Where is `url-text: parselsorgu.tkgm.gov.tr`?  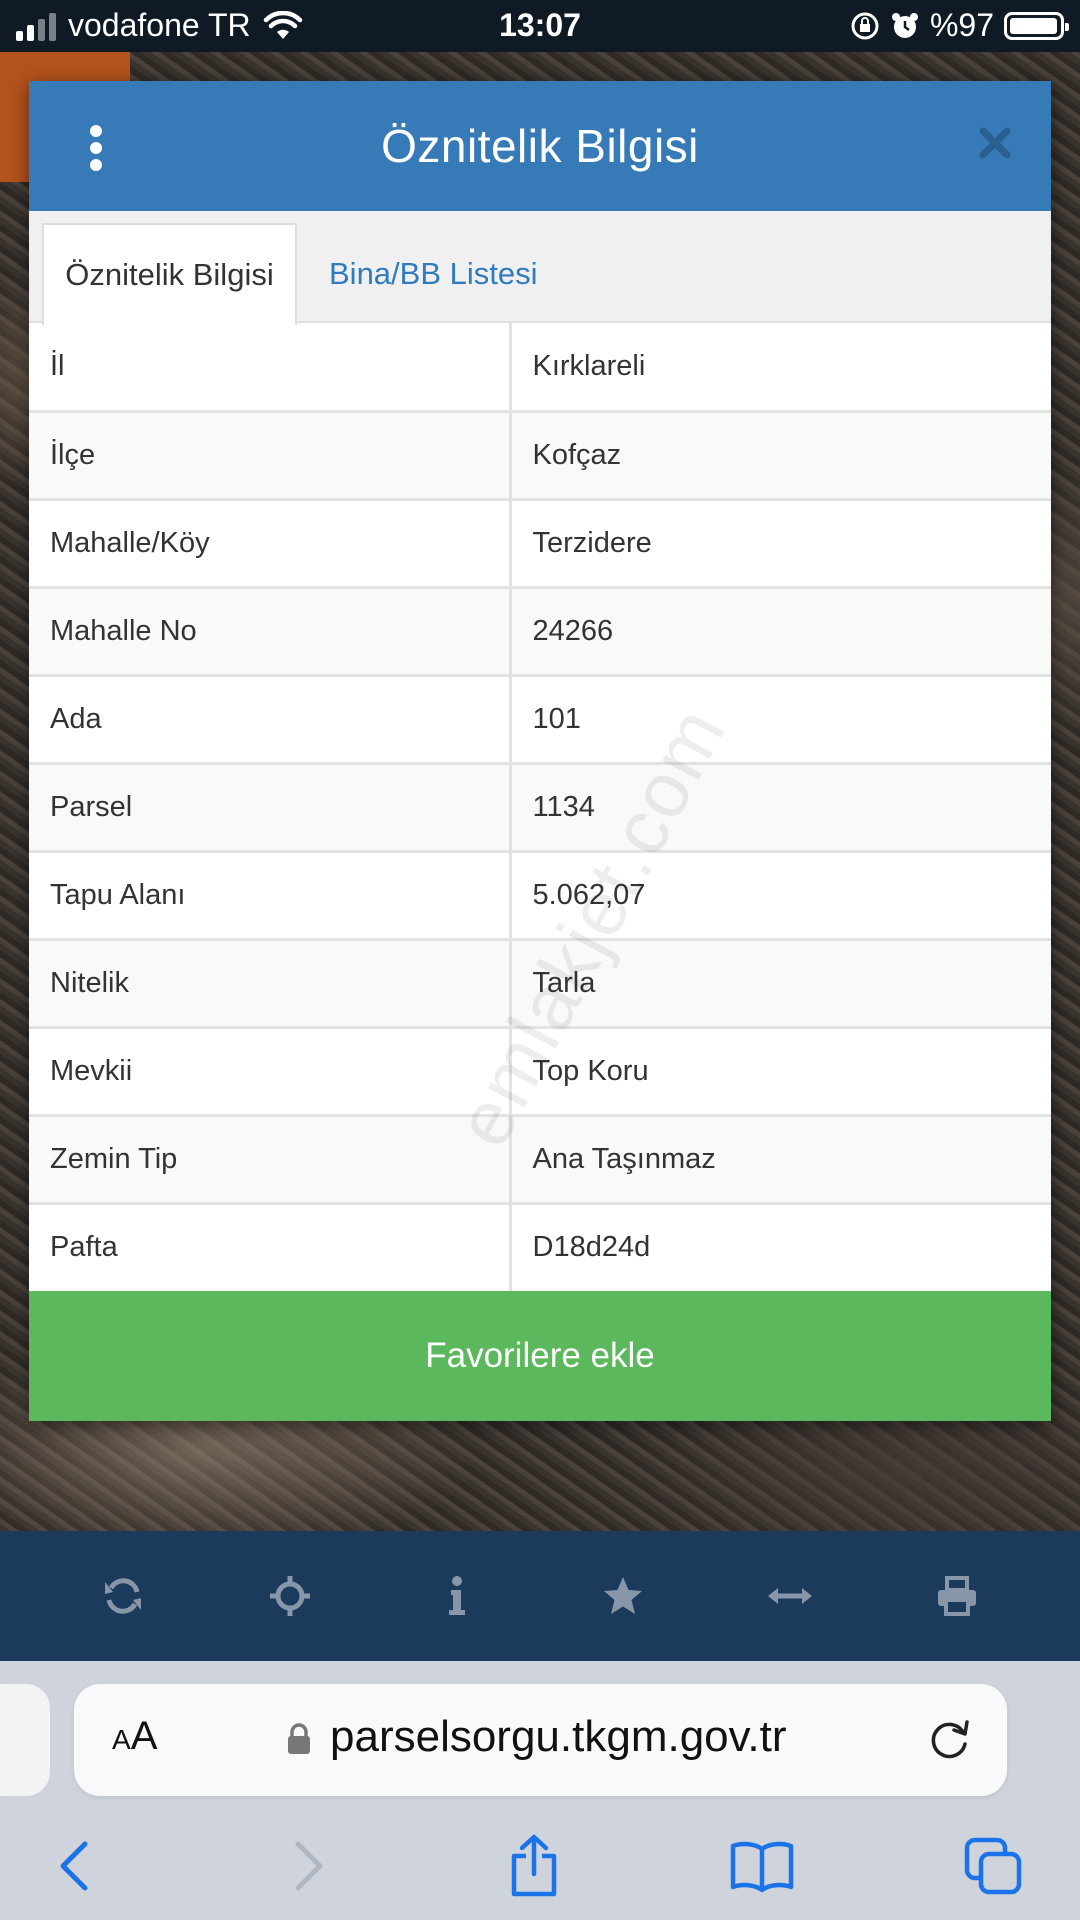
url-text: parselsorgu.tkgm.gov.tr is located at coordinates (558, 1736).